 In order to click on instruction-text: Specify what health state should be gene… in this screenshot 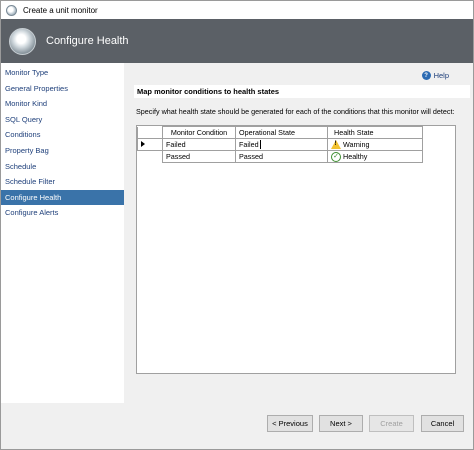, I will do `click(295, 111)`.